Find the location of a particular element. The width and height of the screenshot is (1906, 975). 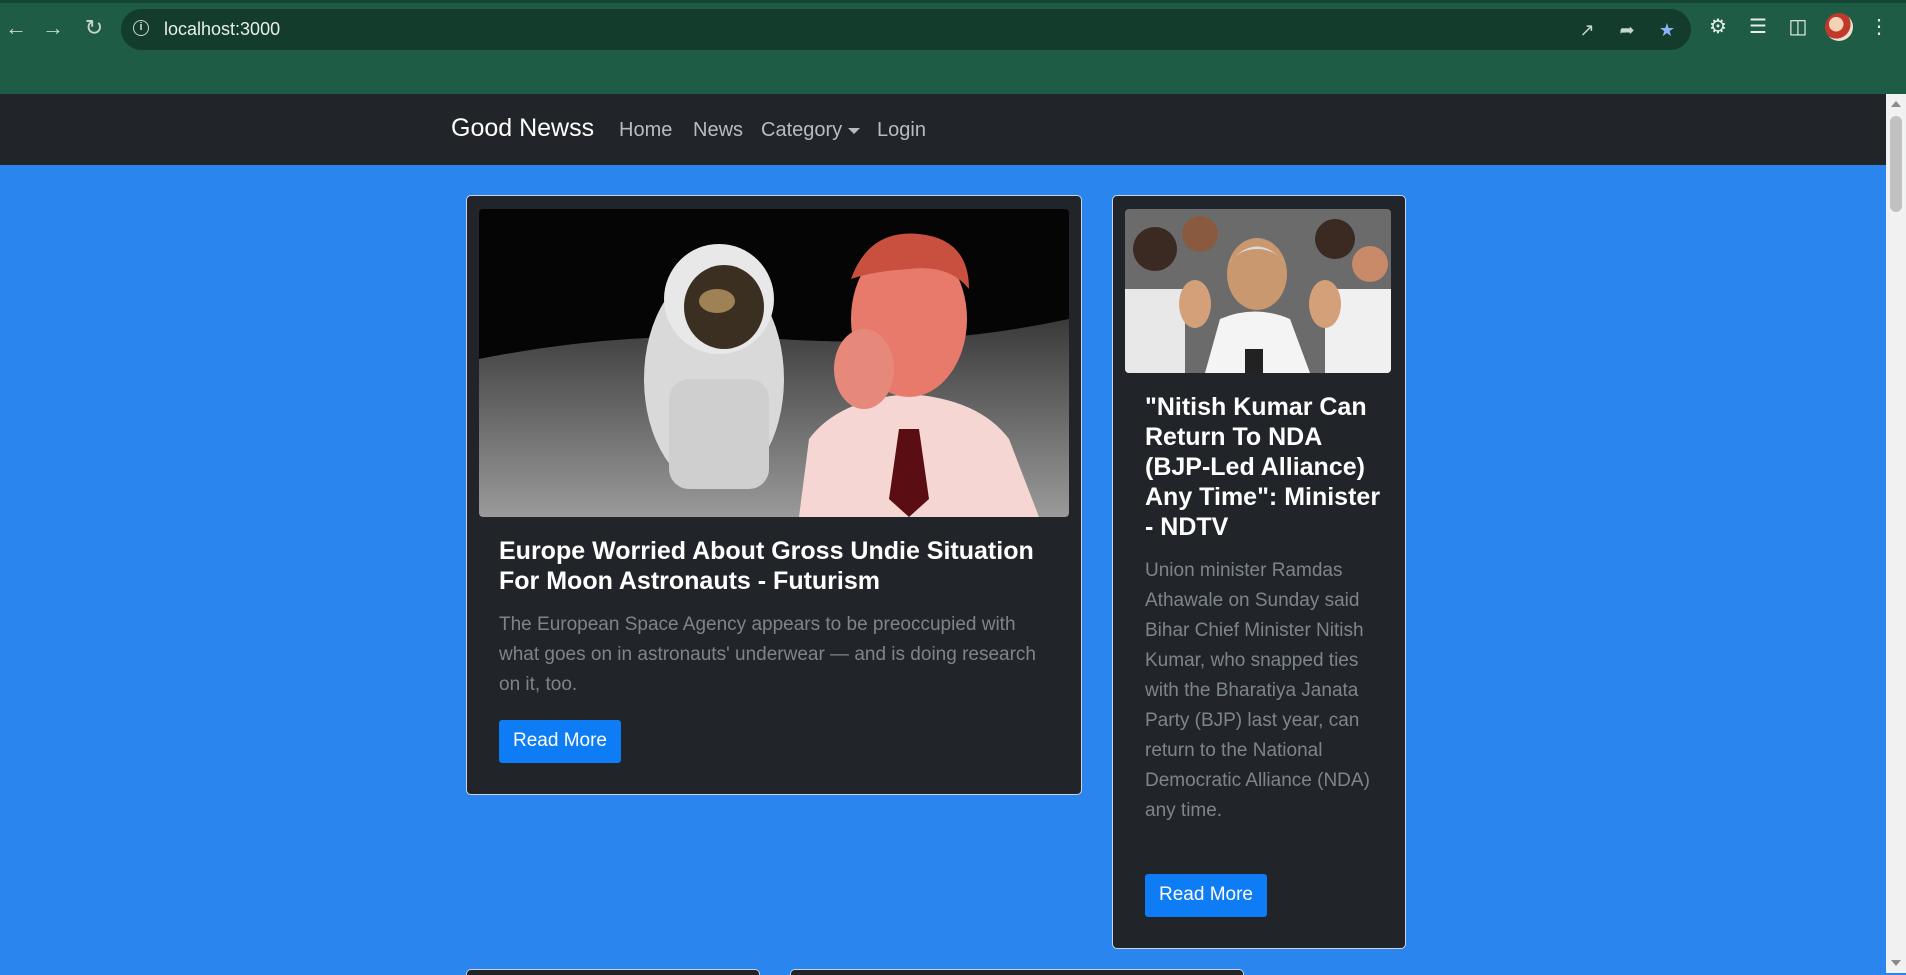

nitish-kumar-image is located at coordinates (1258, 291).